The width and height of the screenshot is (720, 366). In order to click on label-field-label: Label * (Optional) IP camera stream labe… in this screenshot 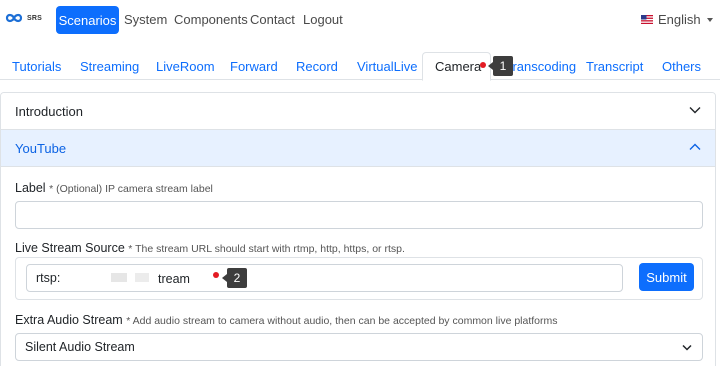, I will do `click(114, 188)`.